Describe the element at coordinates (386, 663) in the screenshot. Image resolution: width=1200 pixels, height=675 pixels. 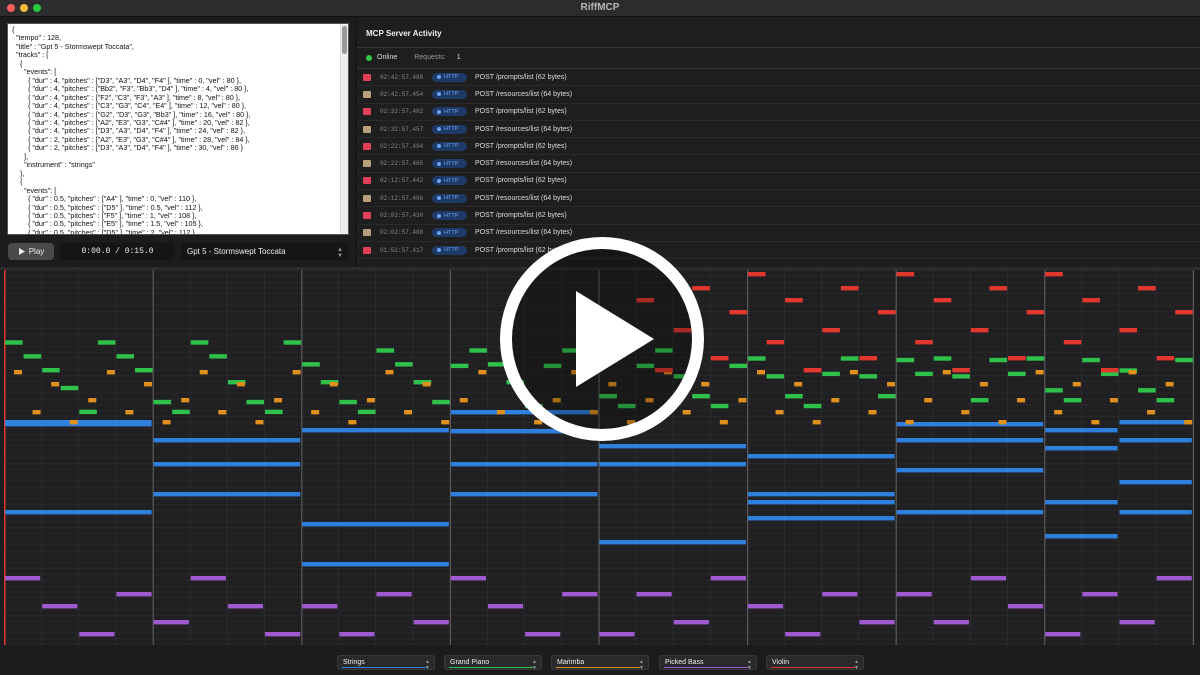
I see `instrument-picker: Strings ▲ ▼` at that location.